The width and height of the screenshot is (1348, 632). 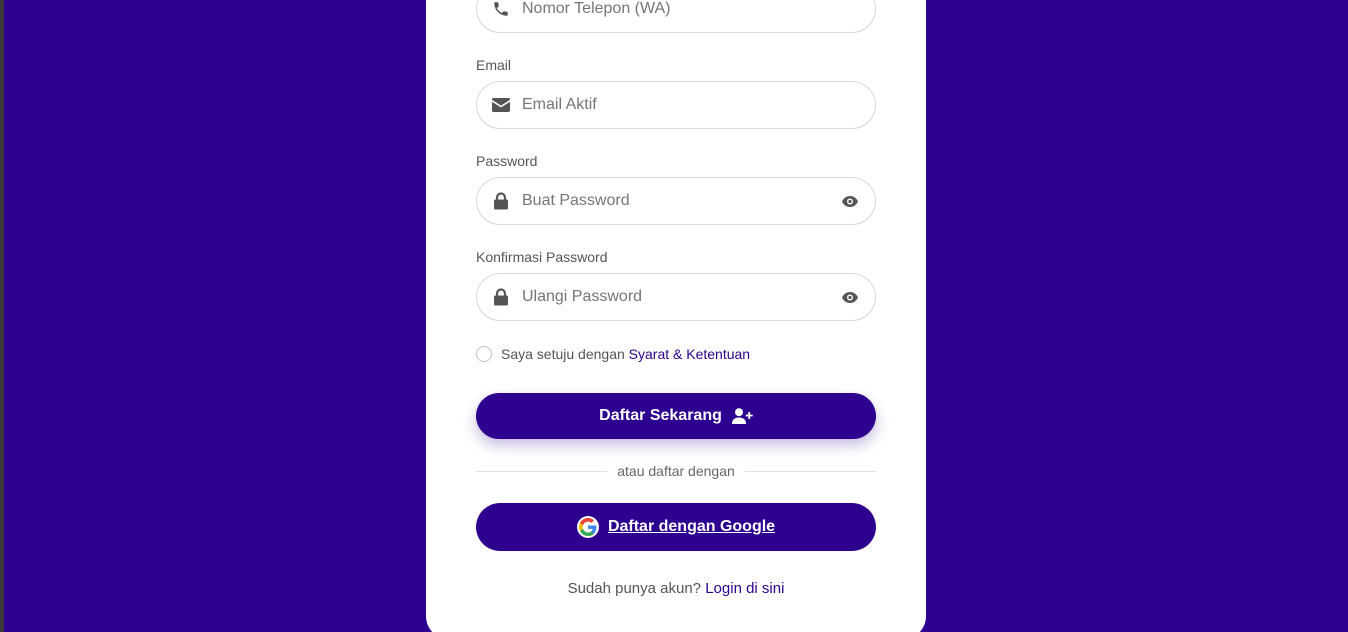 I want to click on email-label: Email, so click(x=494, y=65).